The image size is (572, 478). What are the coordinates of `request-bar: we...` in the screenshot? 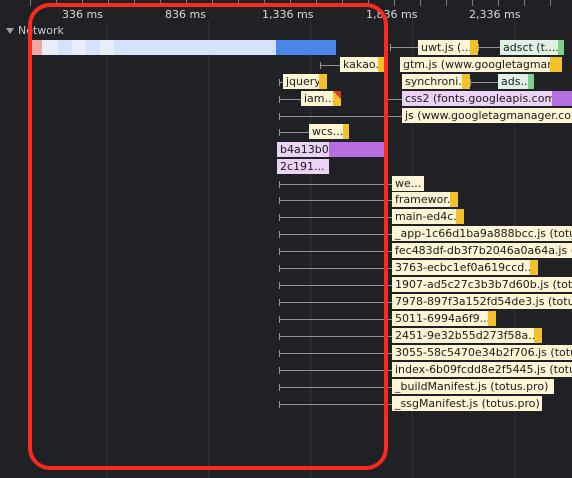 It's located at (408, 183).